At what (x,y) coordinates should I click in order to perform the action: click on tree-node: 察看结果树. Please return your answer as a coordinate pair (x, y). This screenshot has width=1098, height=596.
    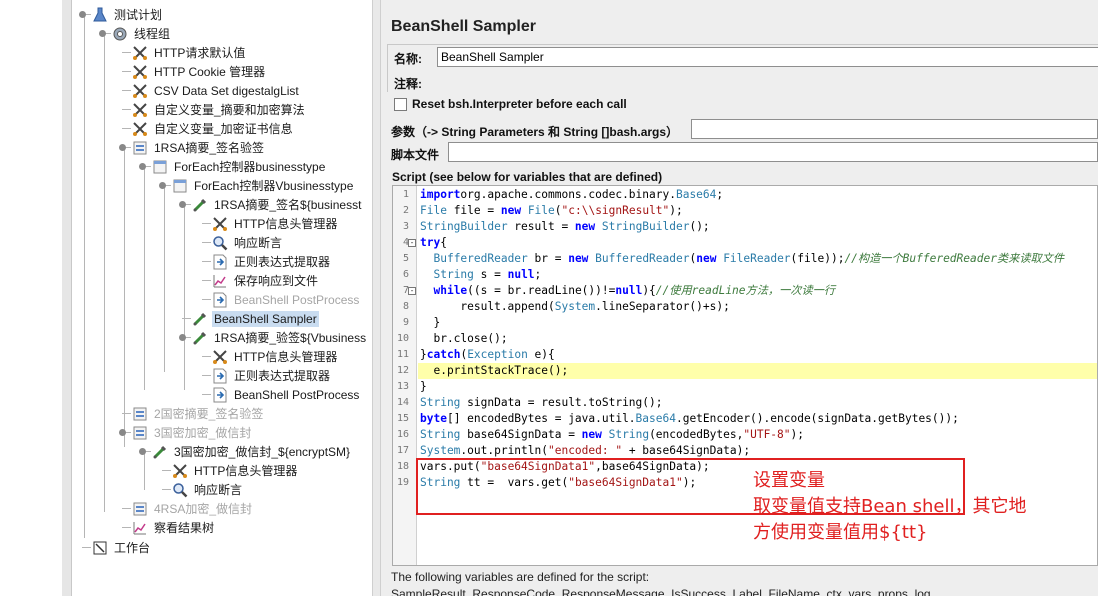
    Looking at the image, I should click on (174, 527).